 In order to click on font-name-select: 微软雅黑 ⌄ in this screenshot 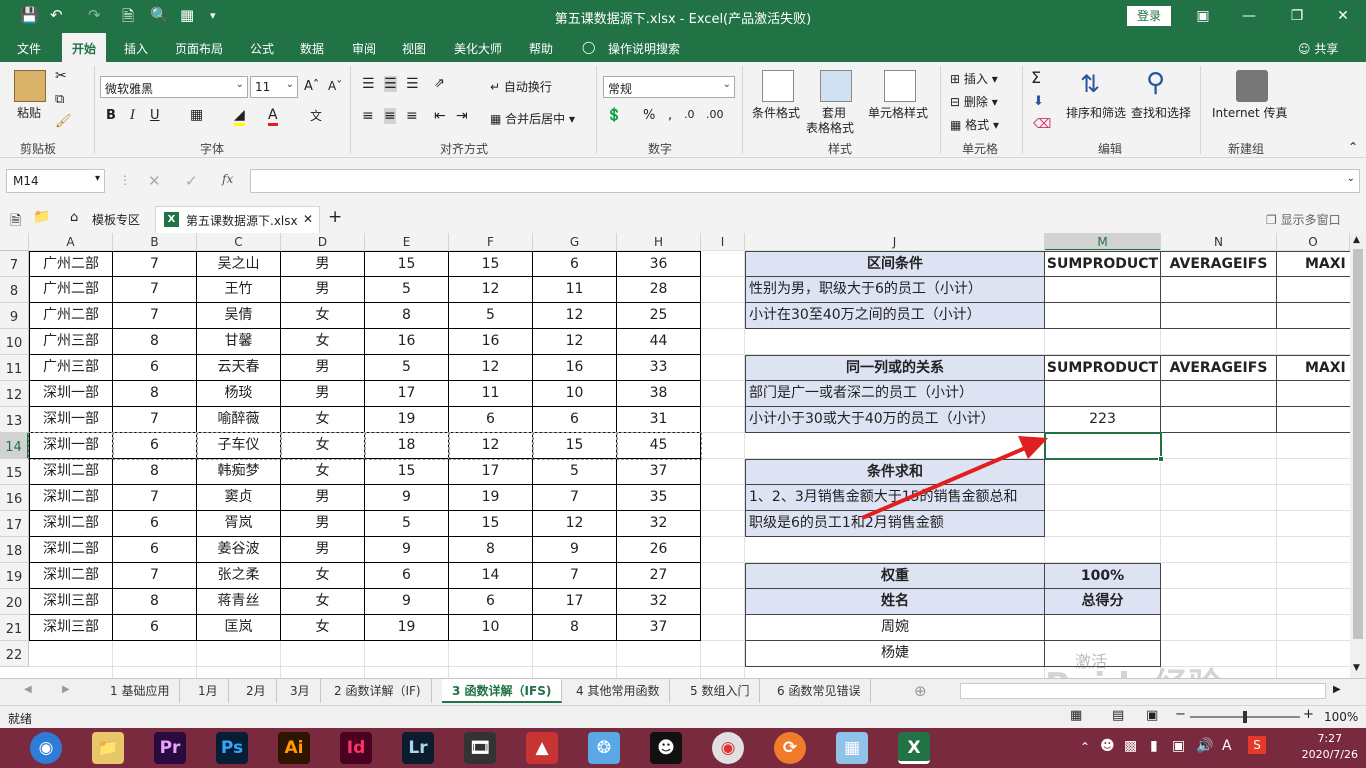, I will do `click(174, 87)`.